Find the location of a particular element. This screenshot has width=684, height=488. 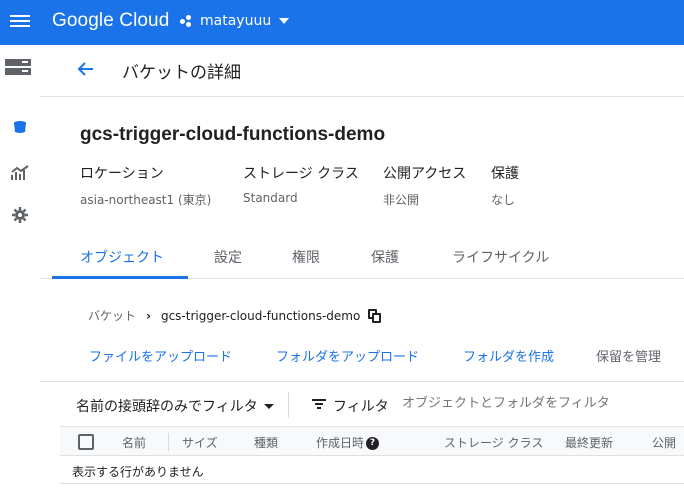

meta-protection: 保護 なし is located at coordinates (505, 185).